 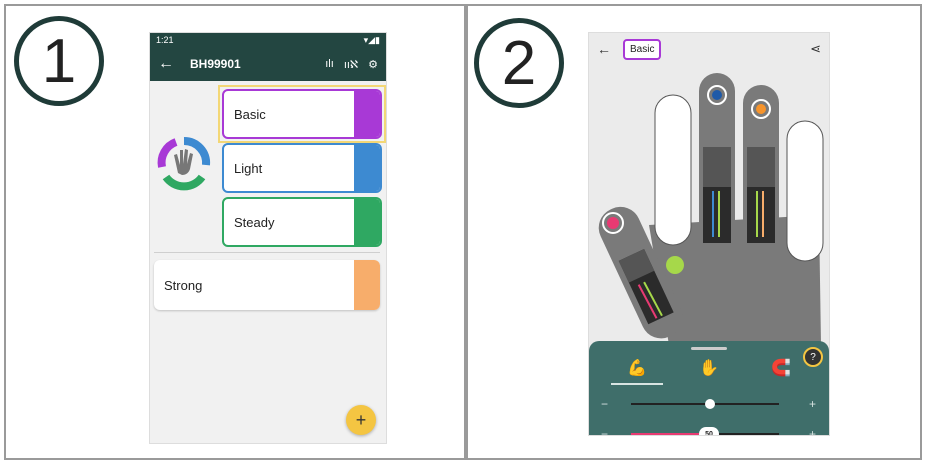 What do you see at coordinates (709, 431) in the screenshot?
I see `slider-value-badge: 50` at bounding box center [709, 431].